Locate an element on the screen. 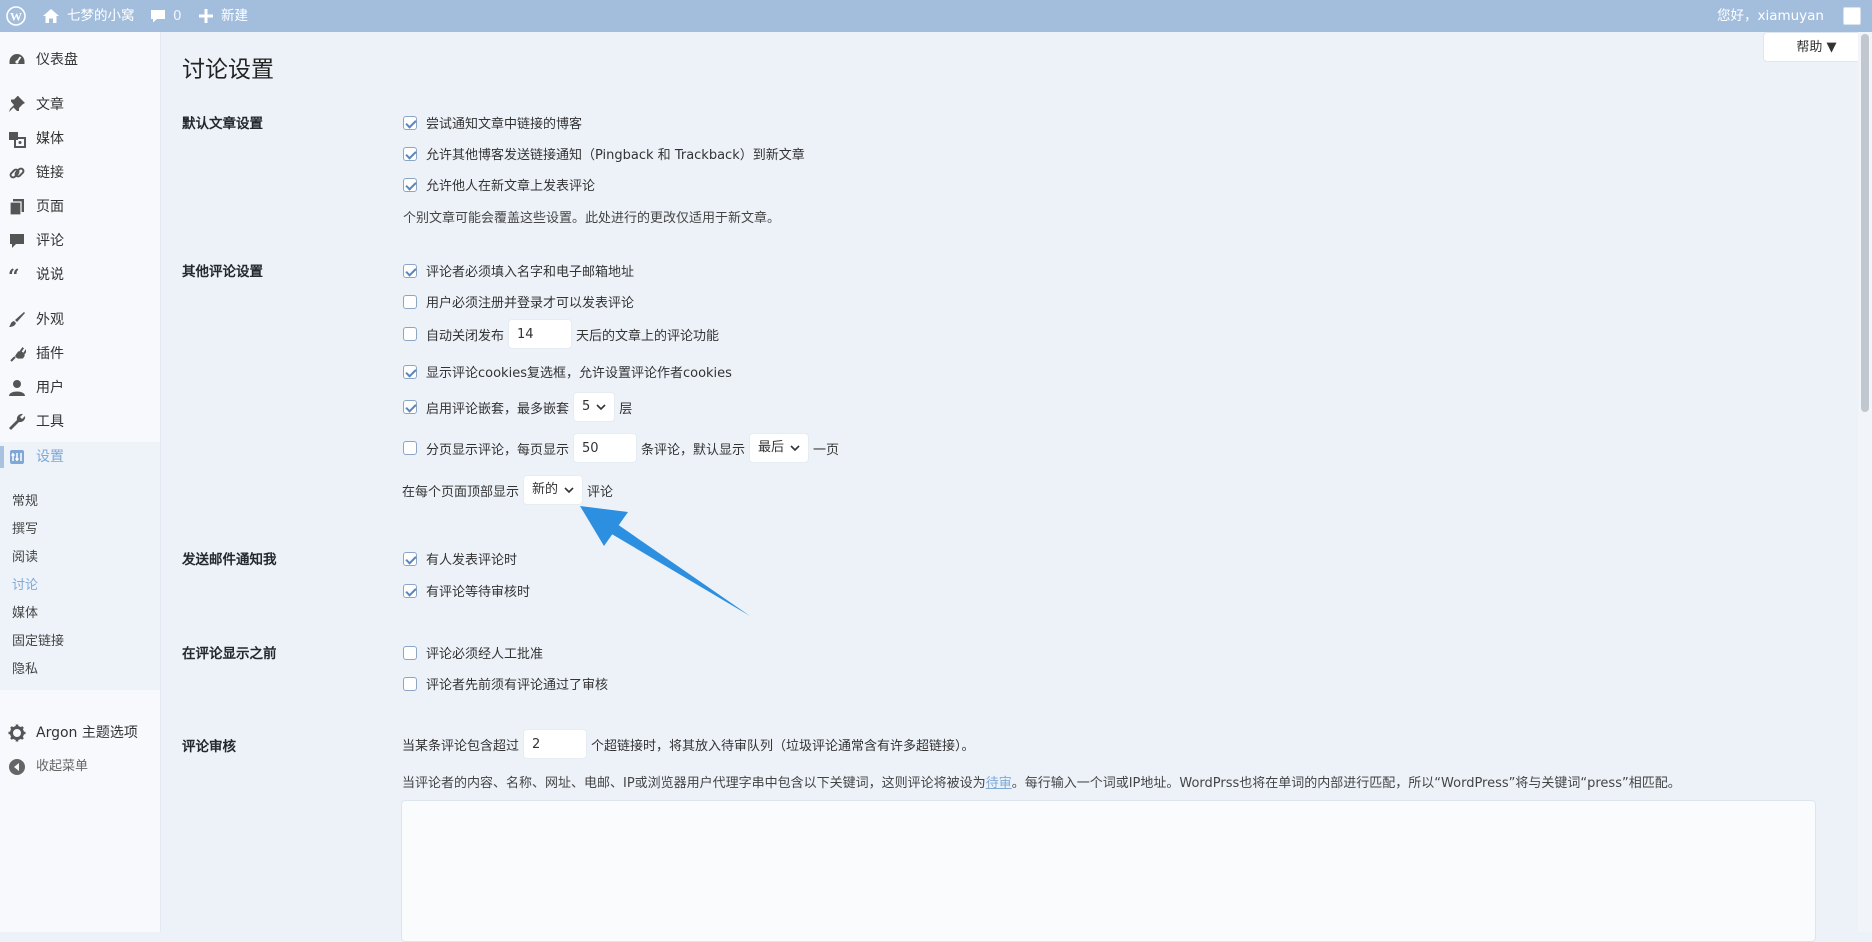 This screenshot has width=1872, height=942. wordpress-logo-icon: W is located at coordinates (16, 16).